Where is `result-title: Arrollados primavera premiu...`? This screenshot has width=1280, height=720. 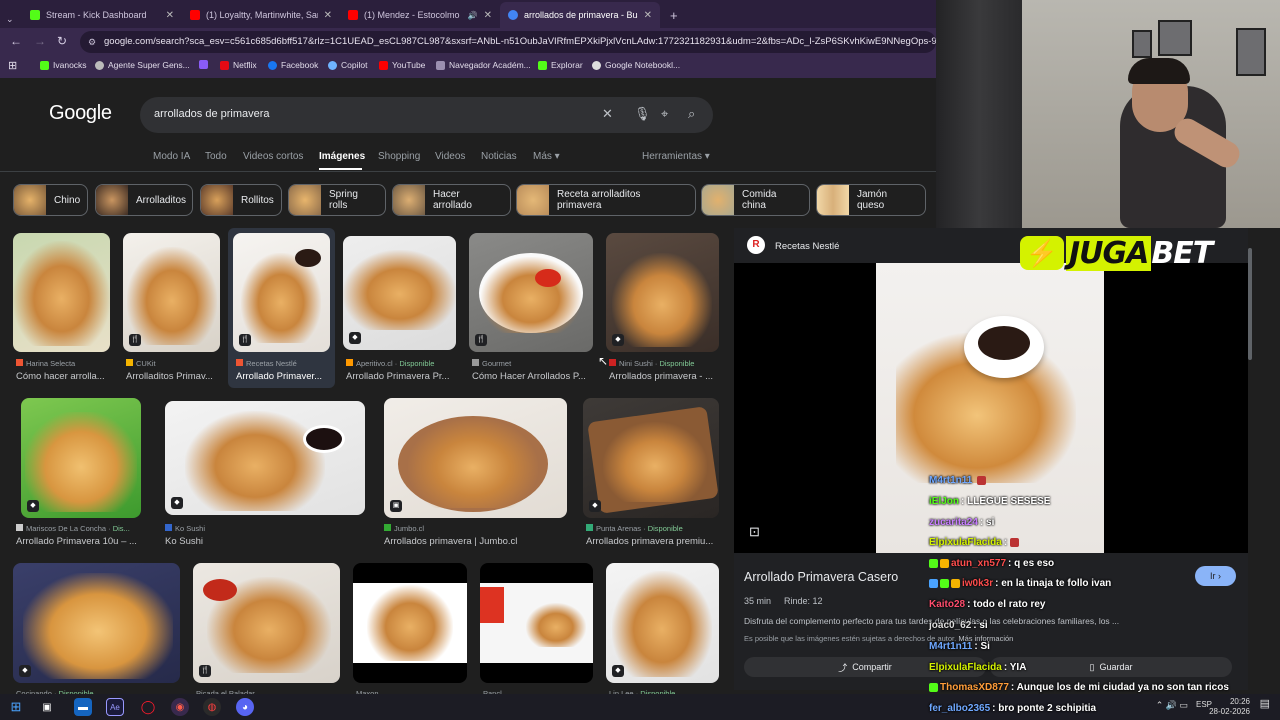
result-title: Arrollados primavera premiu... is located at coordinates (652, 541).